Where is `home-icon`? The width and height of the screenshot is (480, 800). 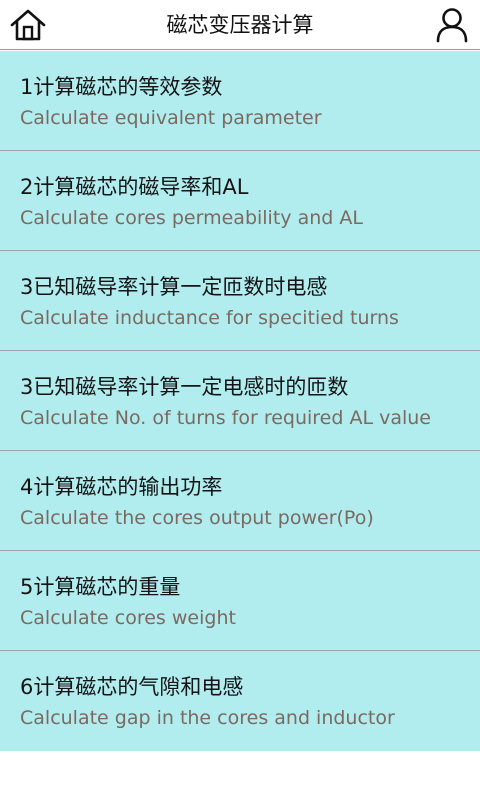
home-icon is located at coordinates (28, 25).